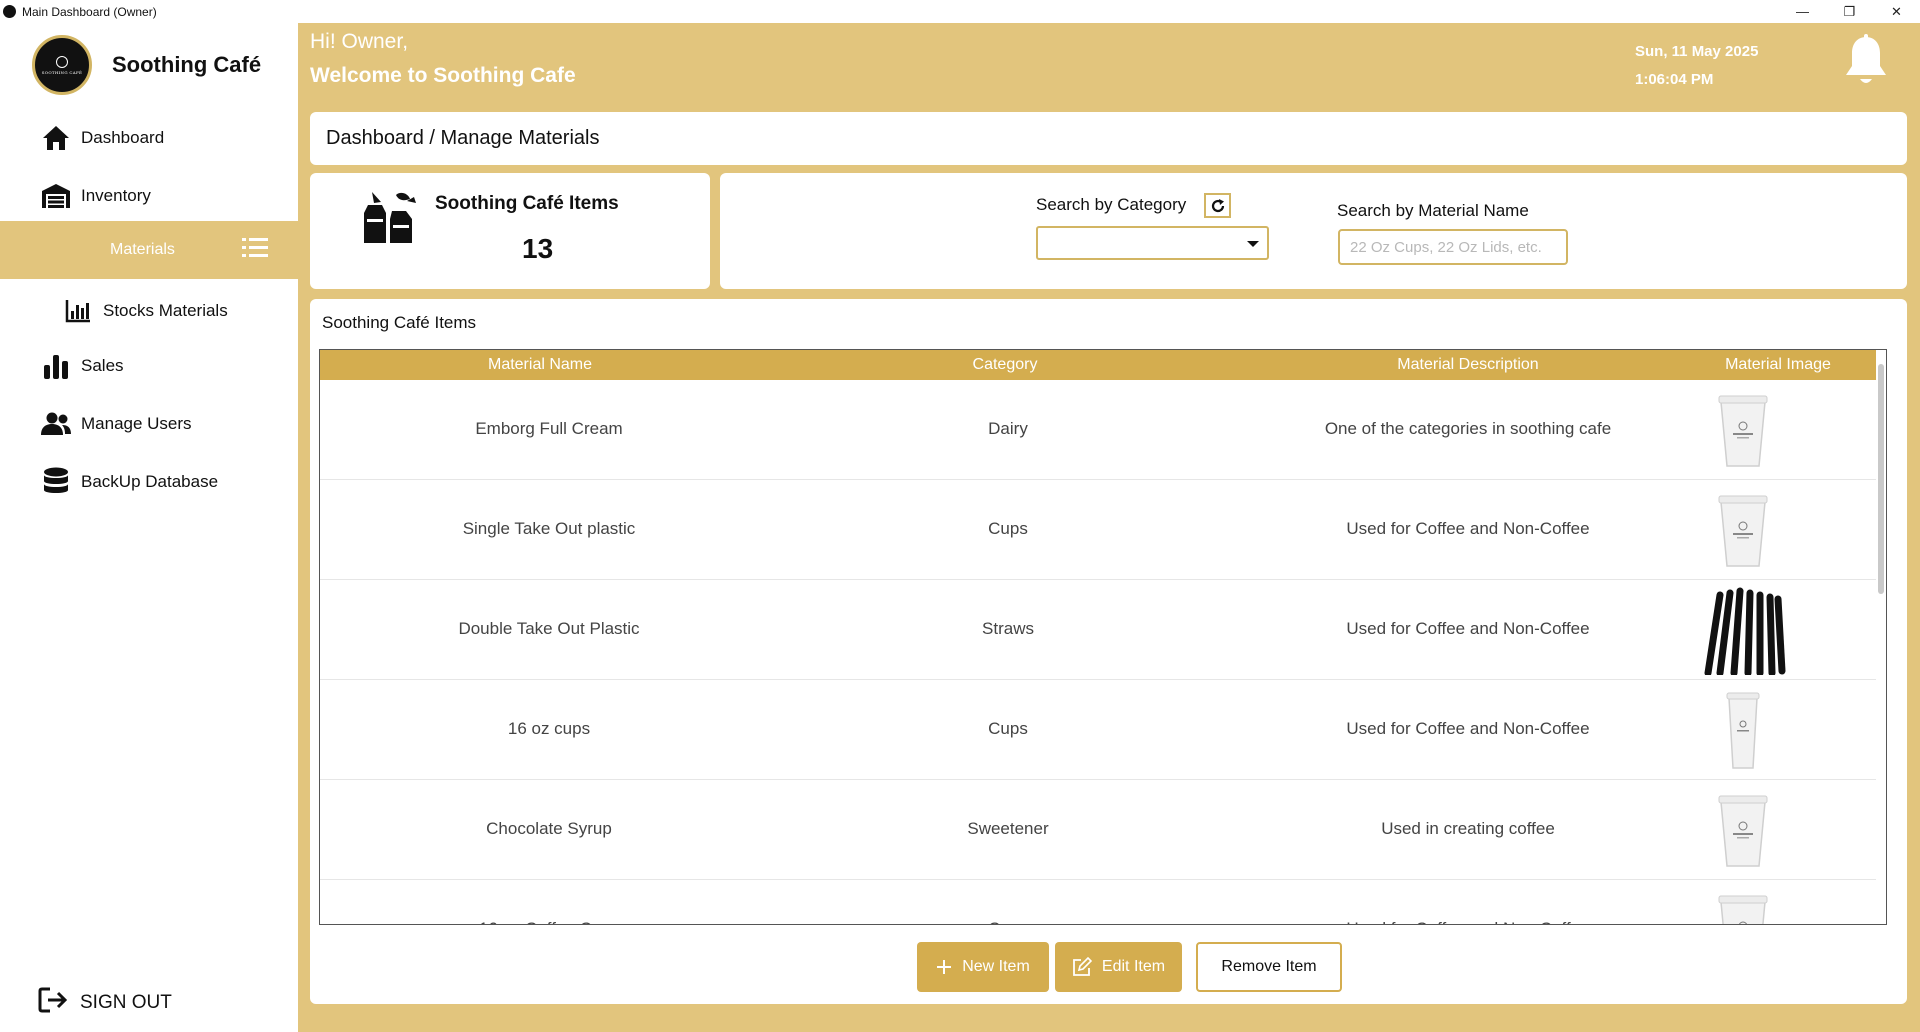 This screenshot has height=1032, width=1920. What do you see at coordinates (1468, 365) in the screenshot?
I see `column-header: Material Description` at bounding box center [1468, 365].